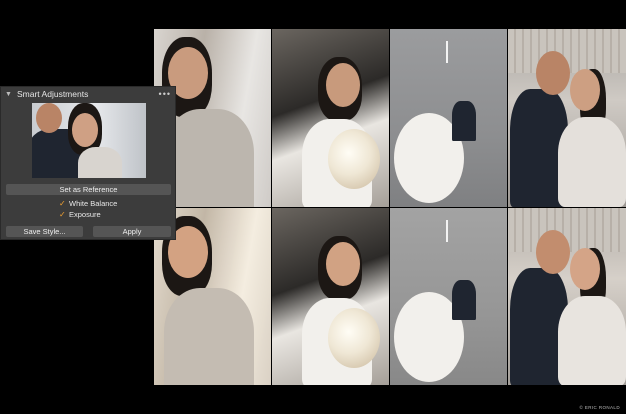 This screenshot has width=626, height=414. Describe the element at coordinates (93, 203) in the screenshot. I see `white-balance-label: White Balance` at that location.